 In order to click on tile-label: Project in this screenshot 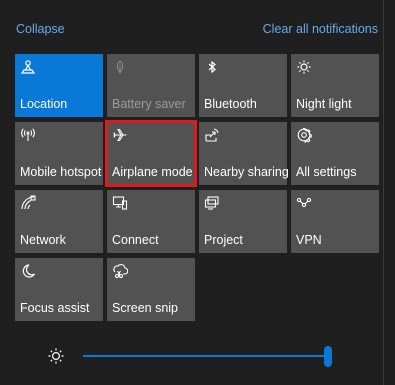, I will do `click(223, 240)`.